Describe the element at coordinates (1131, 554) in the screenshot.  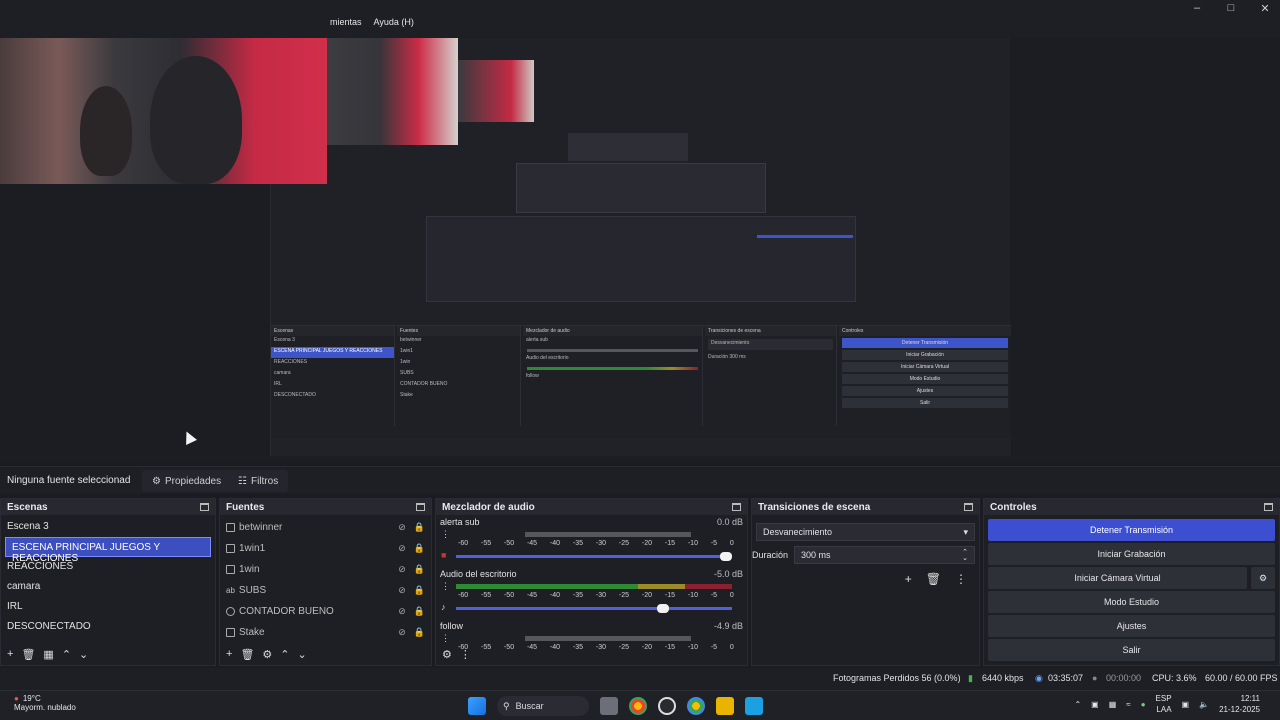
I see `start-recording-button: Iniciar Grabación` at that location.